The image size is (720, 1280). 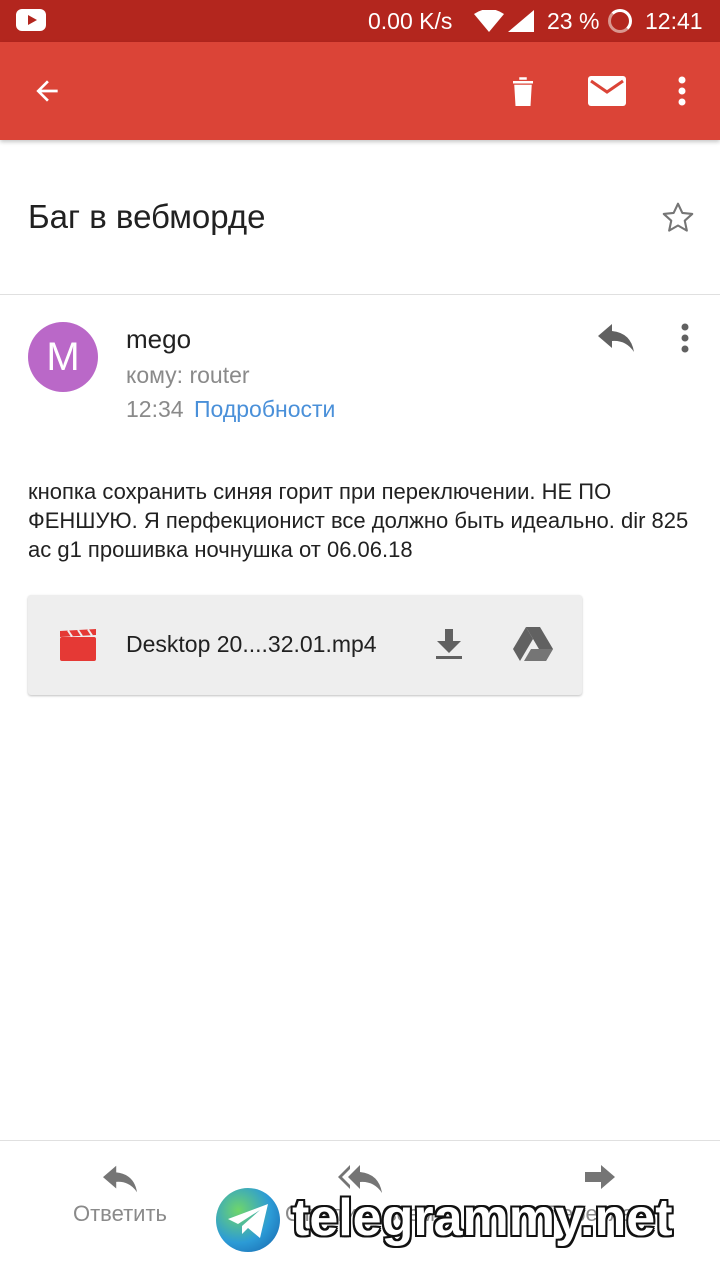 I want to click on overflow-menu-button, so click(x=682, y=91).